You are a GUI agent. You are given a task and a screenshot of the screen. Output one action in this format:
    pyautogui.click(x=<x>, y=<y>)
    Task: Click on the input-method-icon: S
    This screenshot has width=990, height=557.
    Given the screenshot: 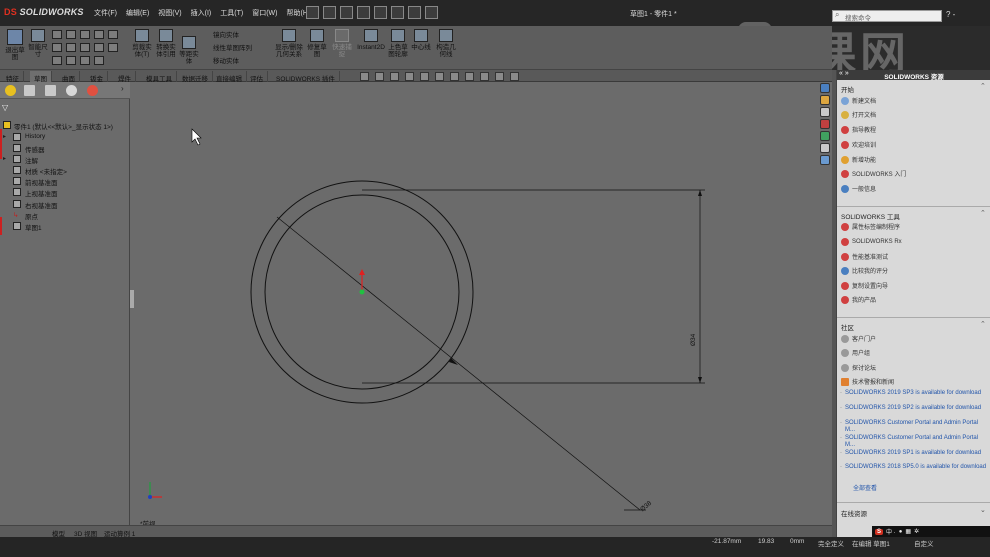 What is the action you would take?
    pyautogui.click(x=879, y=531)
    